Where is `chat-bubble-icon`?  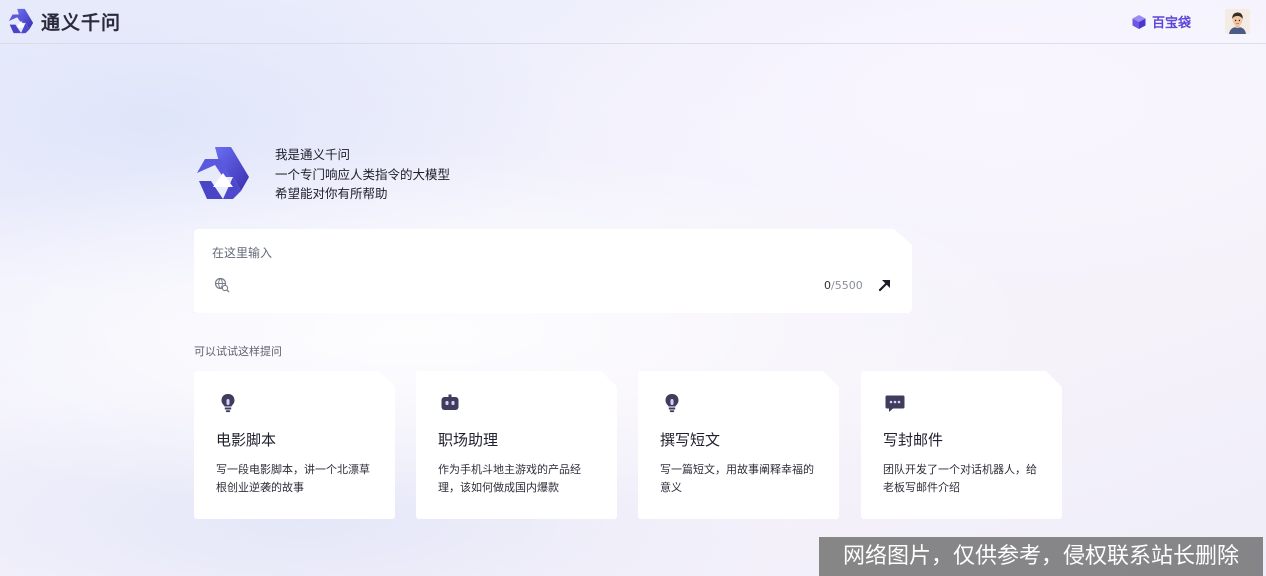 chat-bubble-icon is located at coordinates (895, 403).